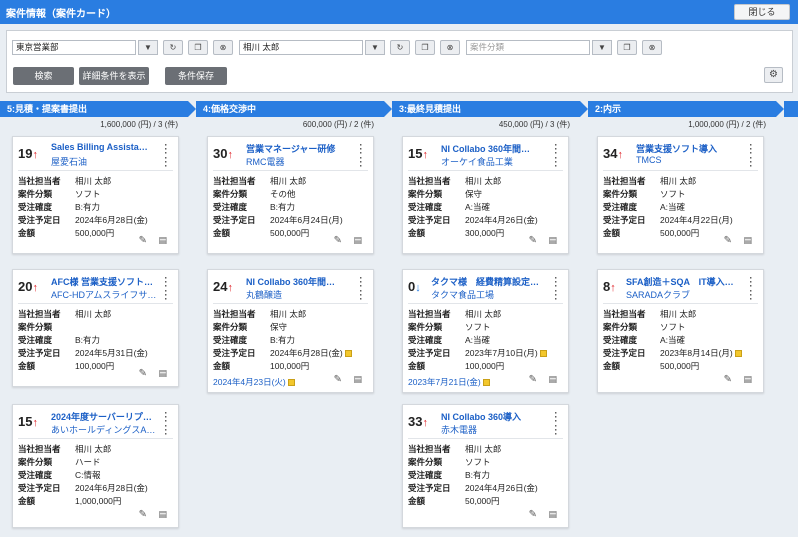 The height and width of the screenshot is (537, 798). What do you see at coordinates (114, 76) in the screenshot?
I see `detail-conditions-button: 詳細条件を表示` at bounding box center [114, 76].